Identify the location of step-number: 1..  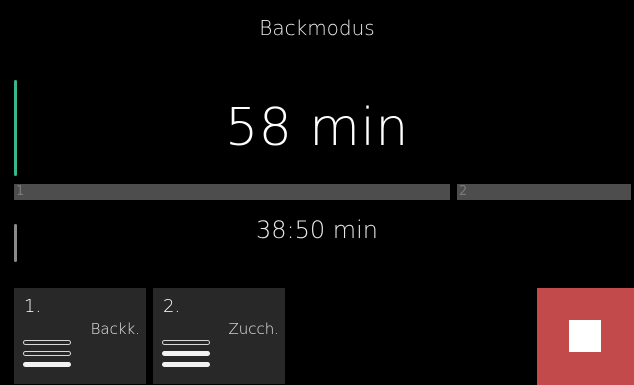
(33, 306).